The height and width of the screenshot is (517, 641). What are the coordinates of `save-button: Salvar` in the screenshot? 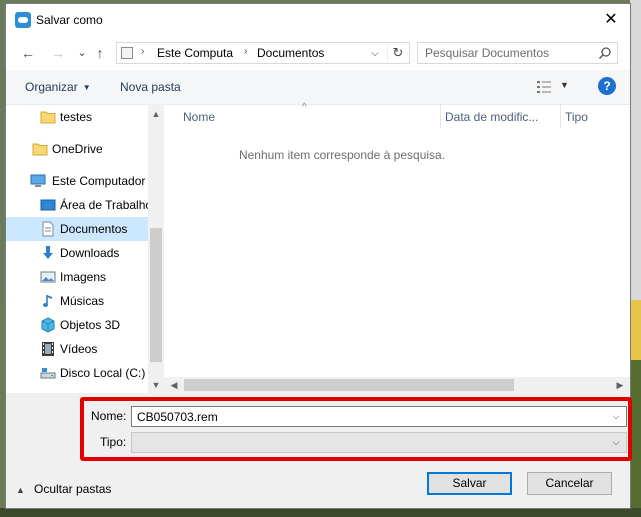 It's located at (469, 483).